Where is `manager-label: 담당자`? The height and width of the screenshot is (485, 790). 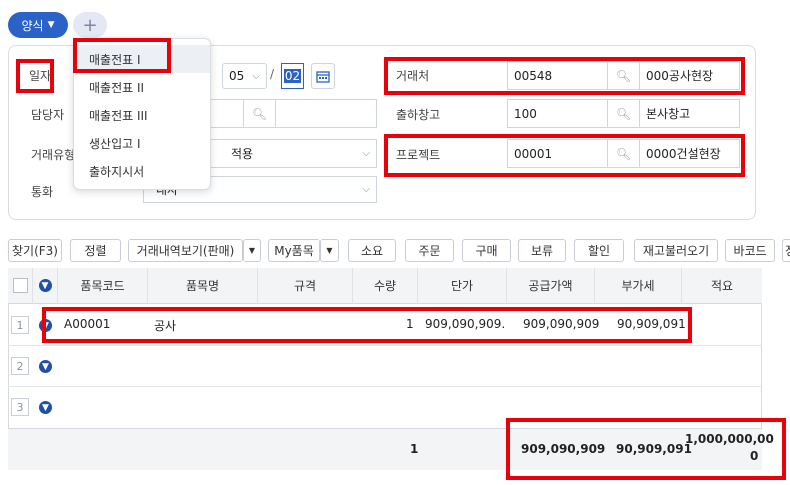
manager-label: 담당자 is located at coordinates (48, 115).